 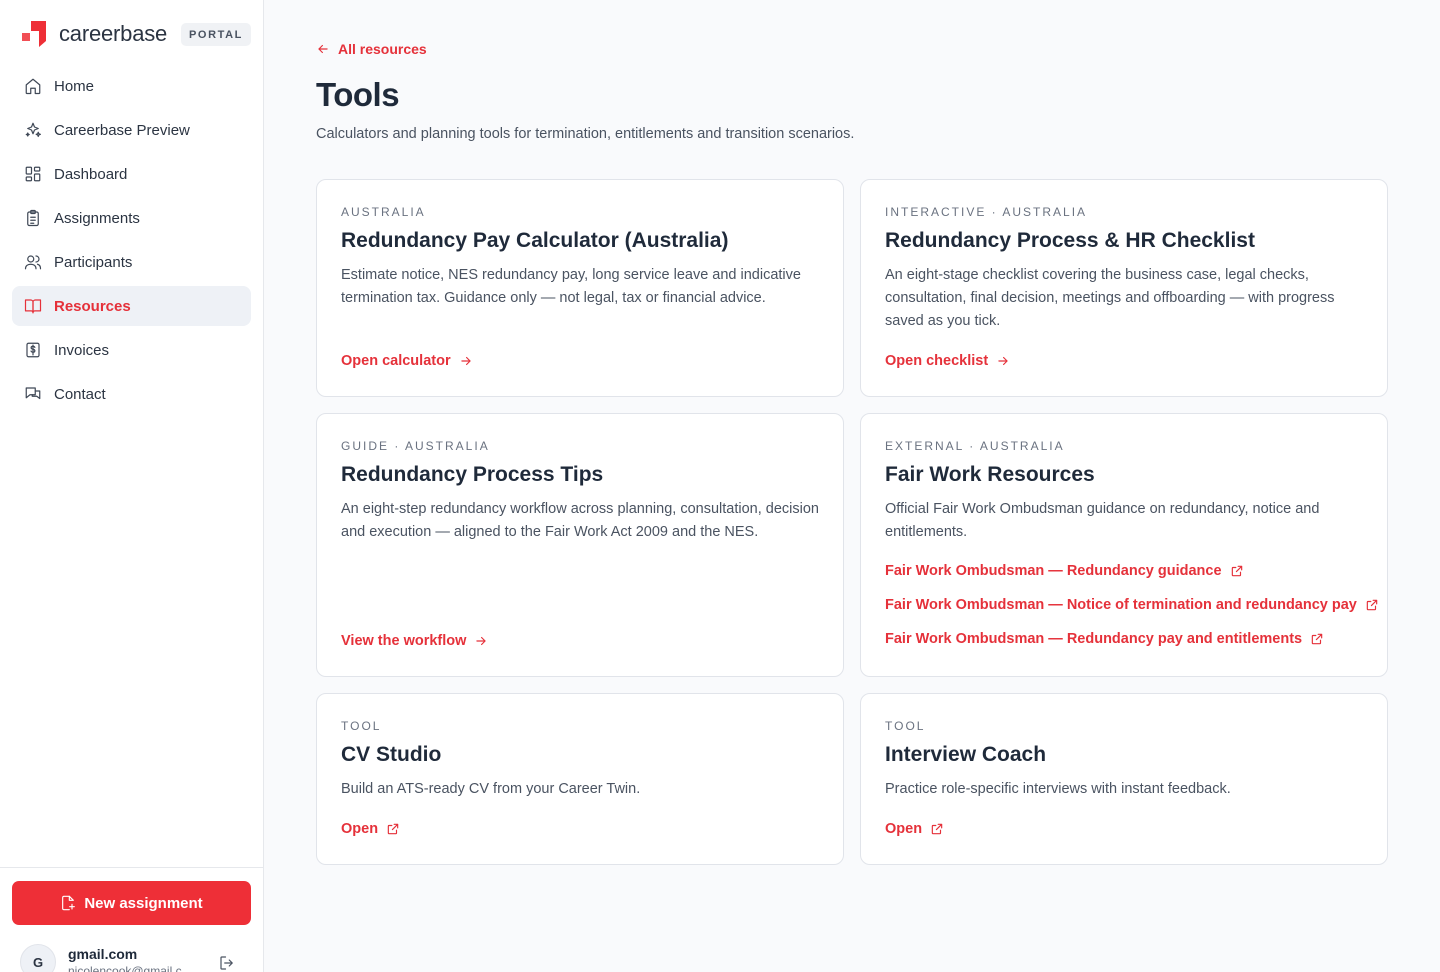 I want to click on arrow-left-icon, so click(x=323, y=49).